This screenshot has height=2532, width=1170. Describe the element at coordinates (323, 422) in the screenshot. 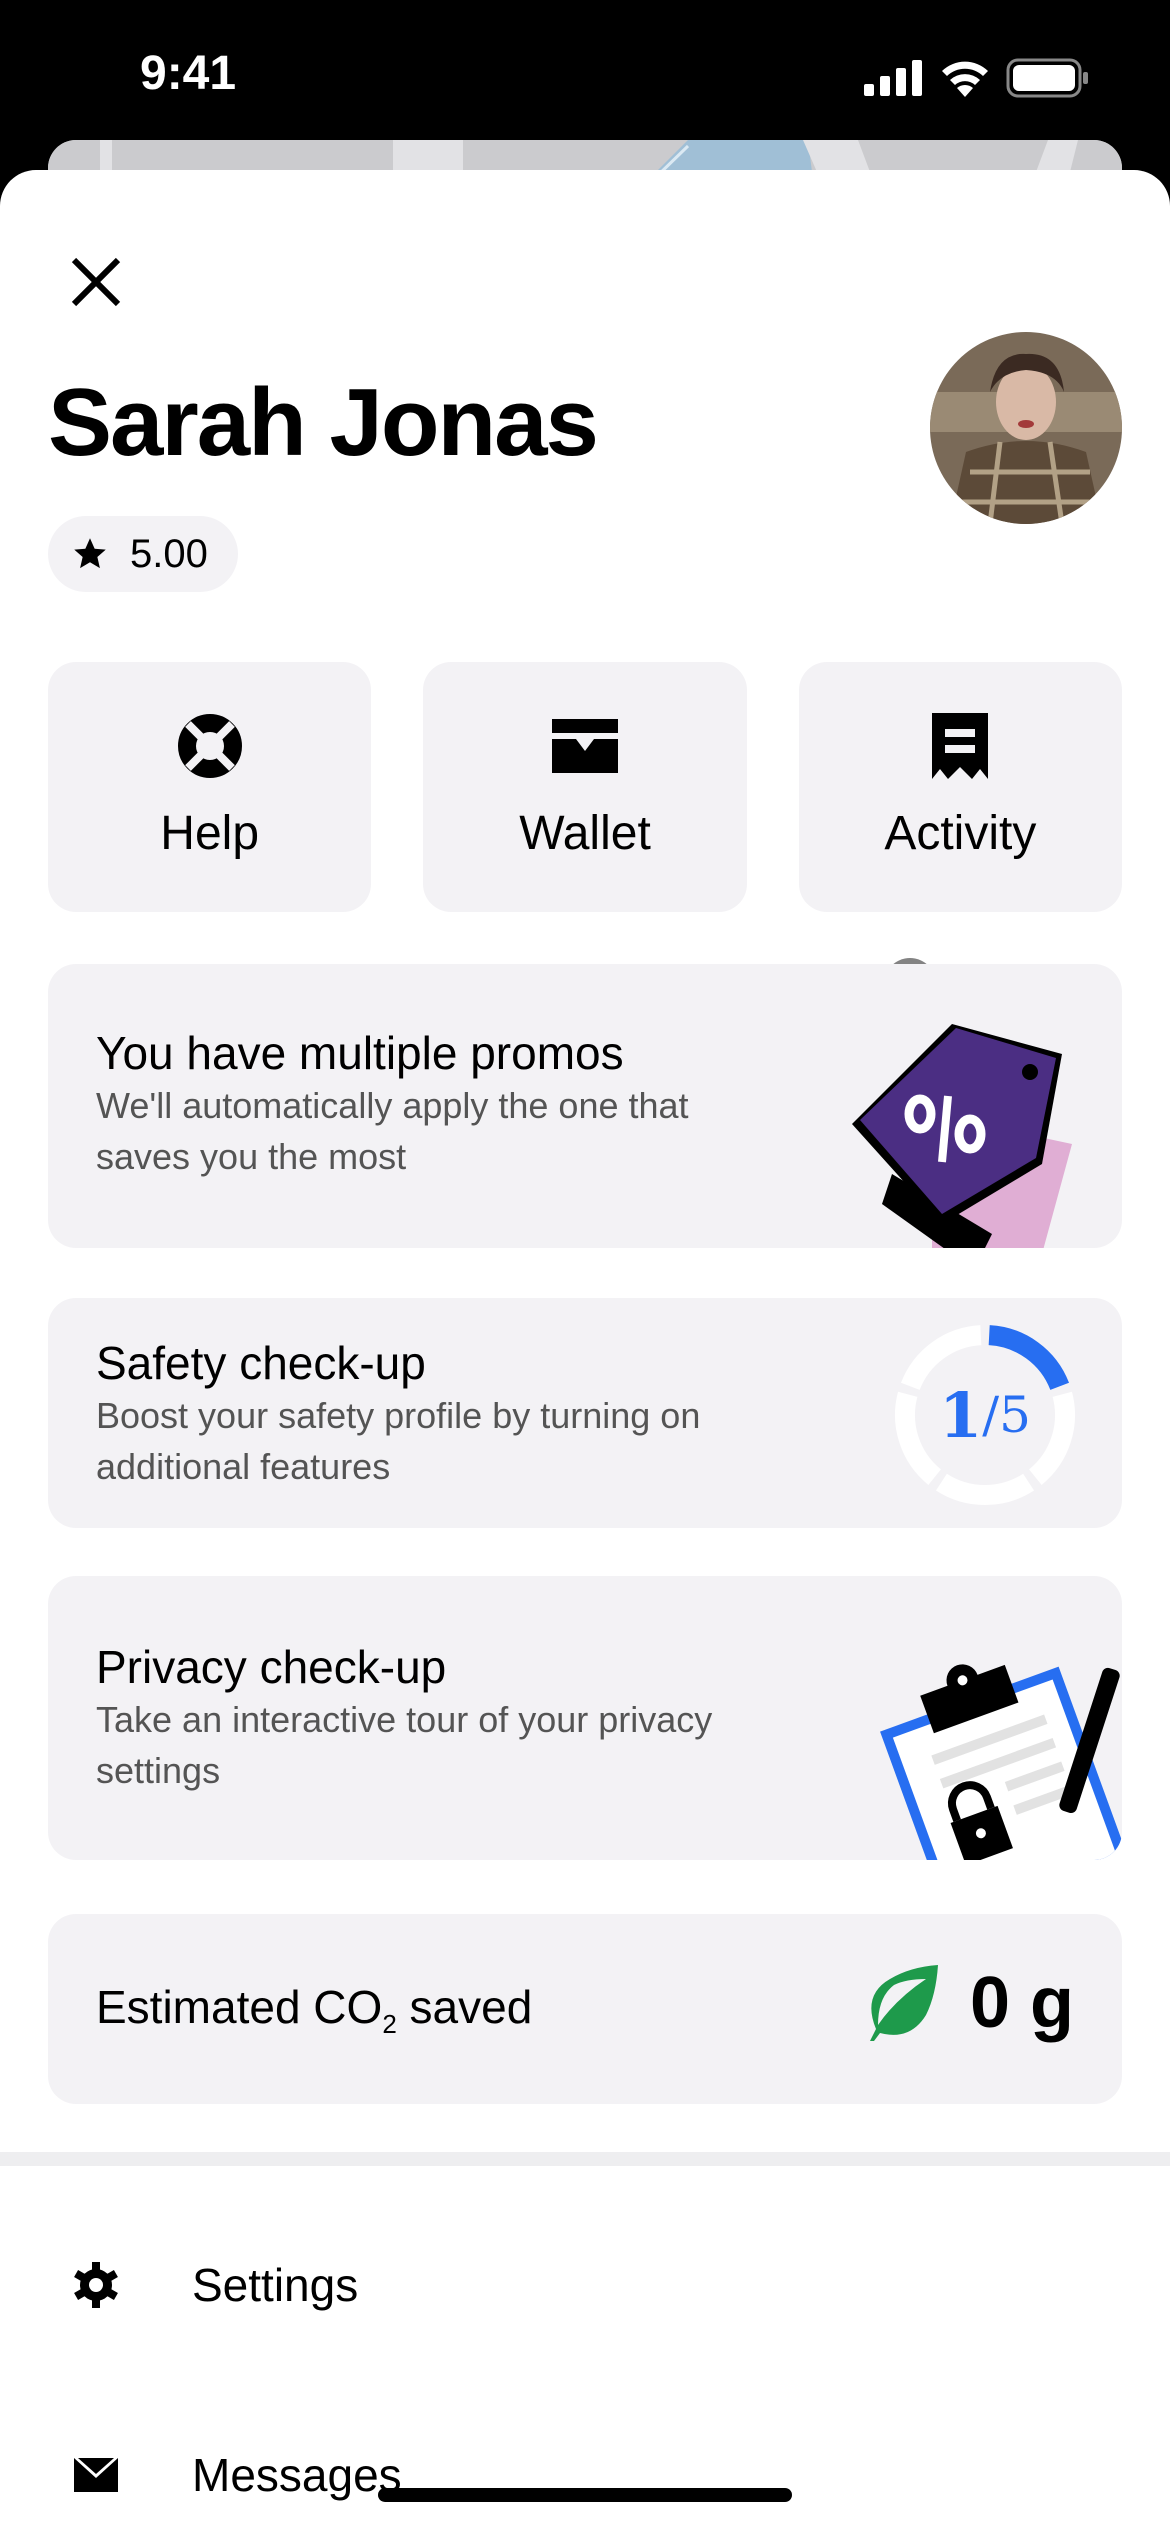

I see `profile-name: Sarah Jonas` at that location.